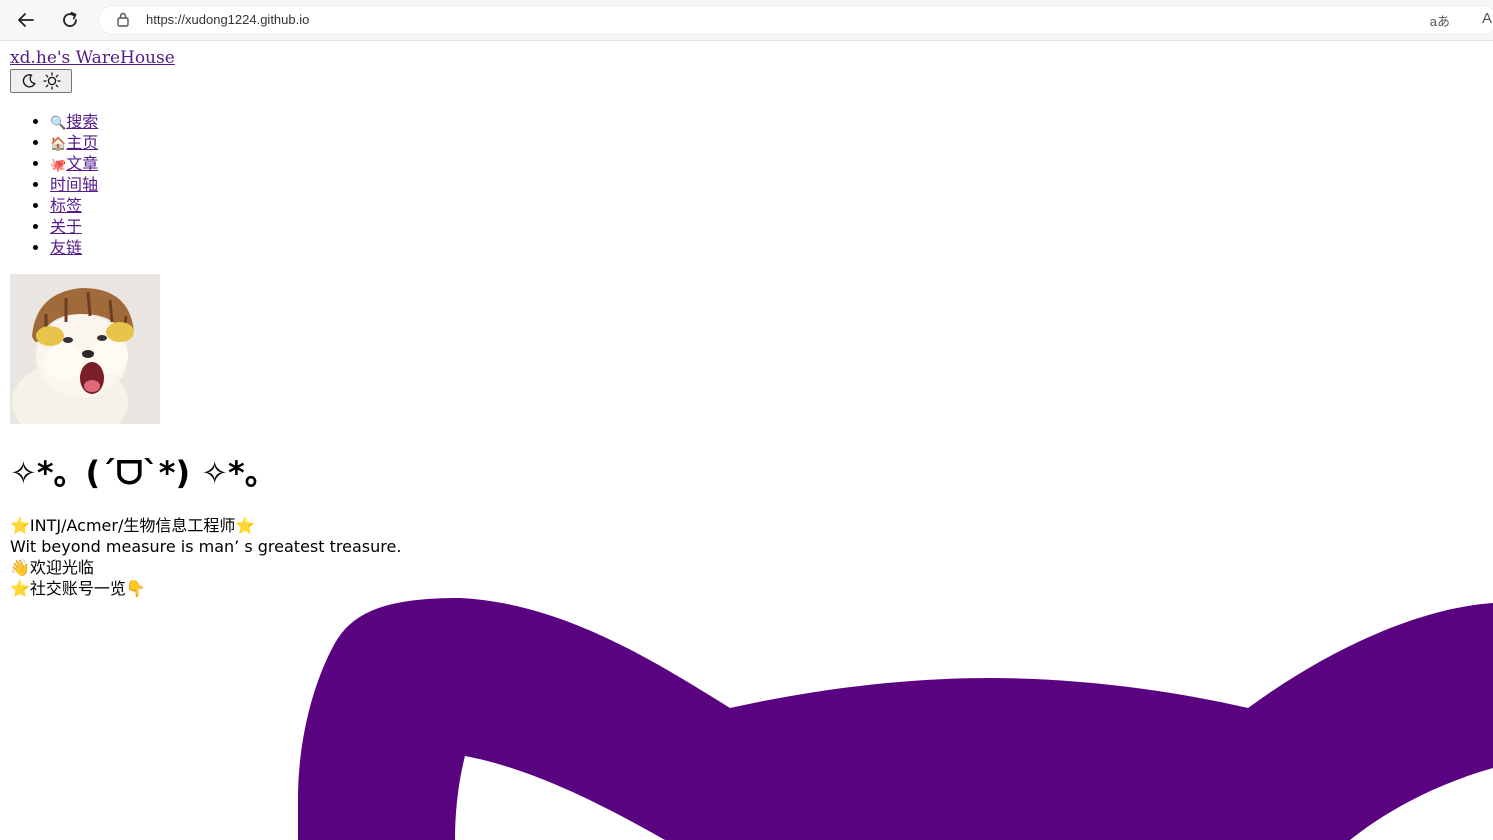 This screenshot has width=1493, height=840. Describe the element at coordinates (66, 247) in the screenshot. I see `nav-link-friends: 友链` at that location.